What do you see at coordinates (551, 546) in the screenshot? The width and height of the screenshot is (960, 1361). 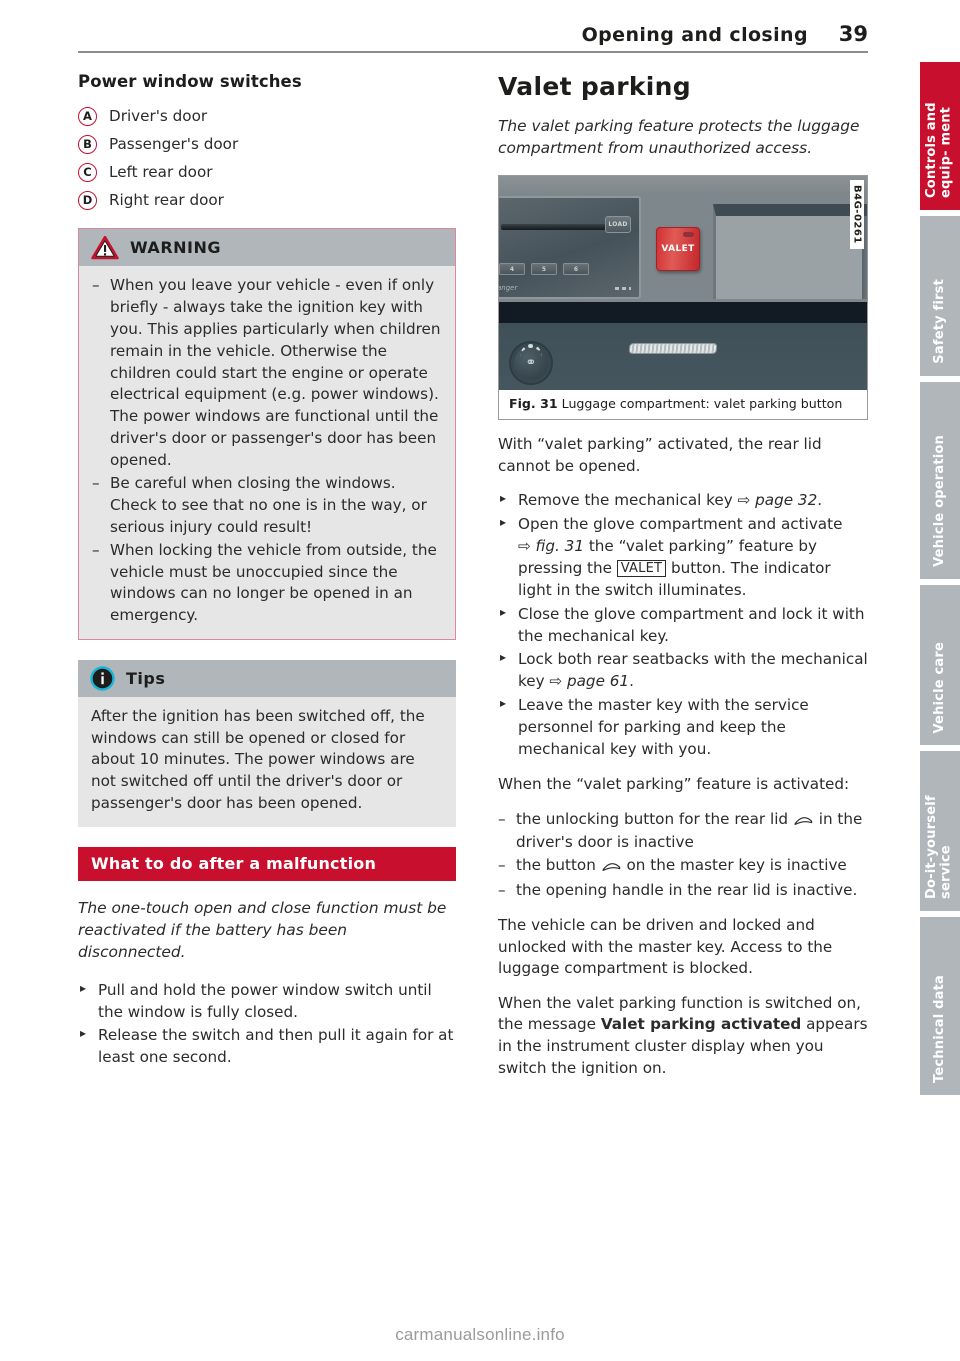 I see `figure-reference: ⇨ fig. 31` at bounding box center [551, 546].